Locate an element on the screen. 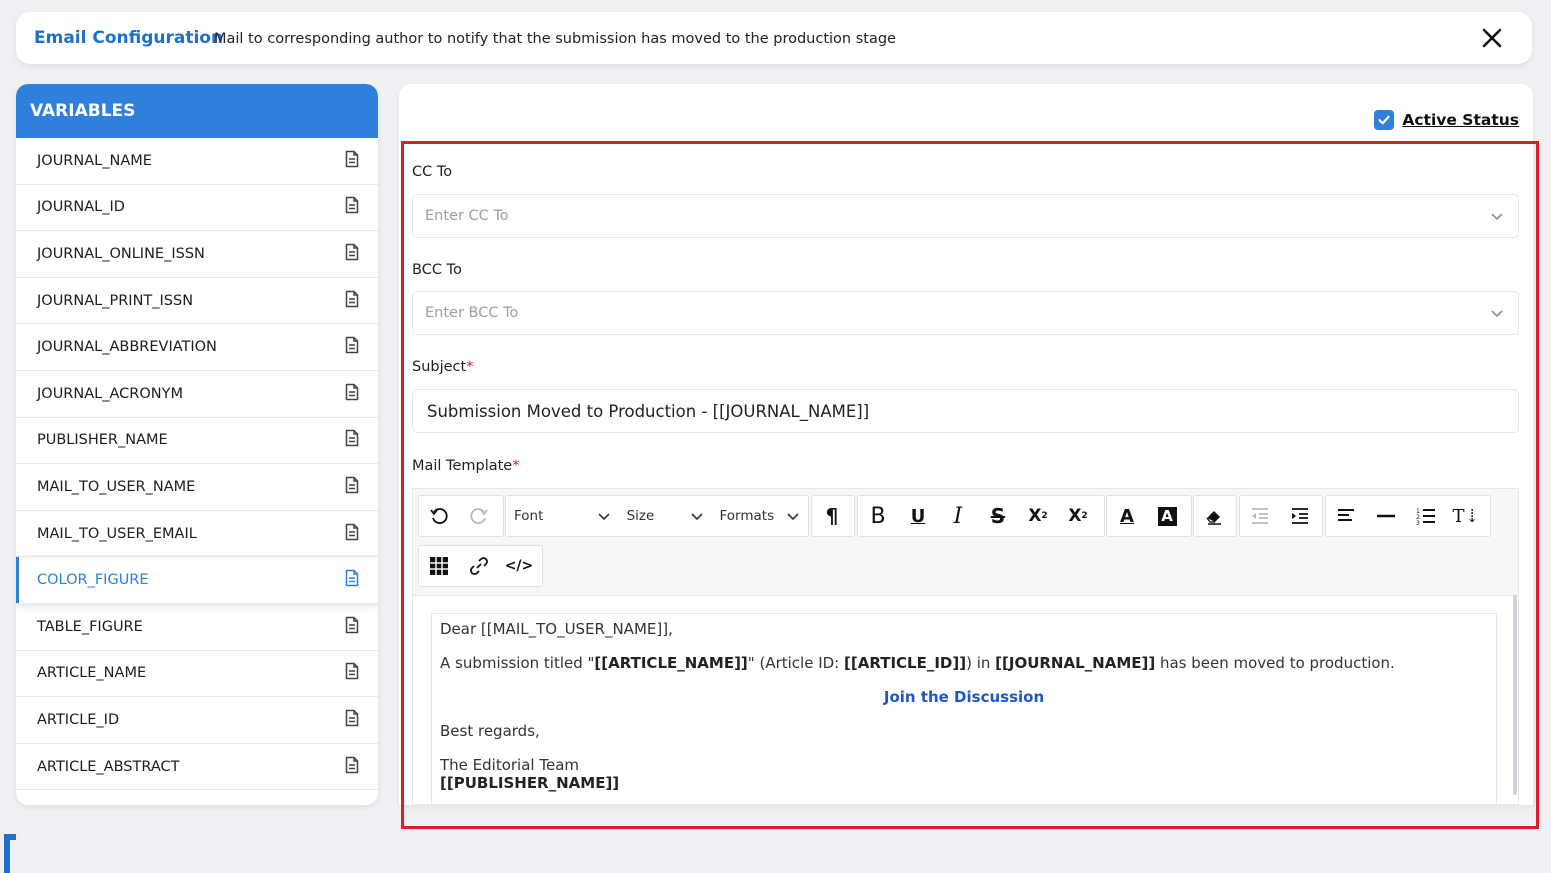 This screenshot has width=1551, height=873. variable-item: JOURNAL_ABBREVIATION is located at coordinates (197, 347).